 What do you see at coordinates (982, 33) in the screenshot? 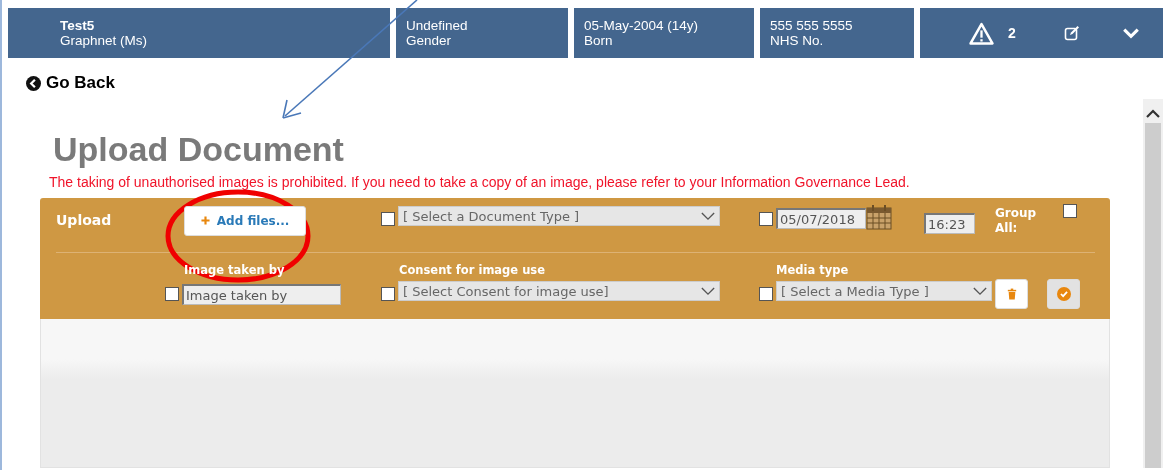
I see `warning-icon` at bounding box center [982, 33].